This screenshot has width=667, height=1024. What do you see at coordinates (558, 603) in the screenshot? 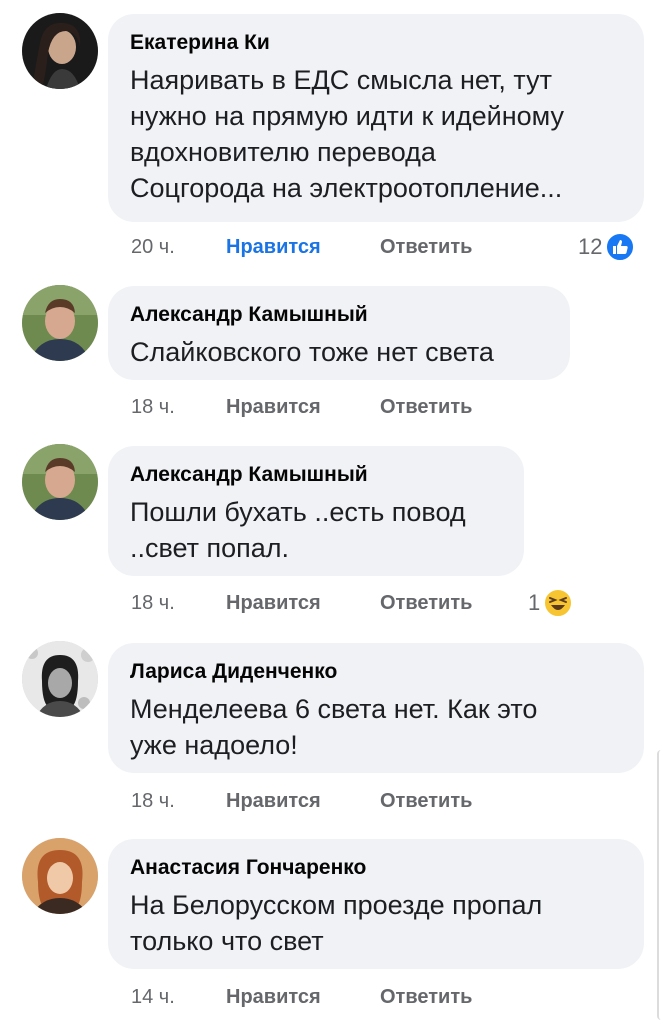
I see `laughing-emoji-icon` at bounding box center [558, 603].